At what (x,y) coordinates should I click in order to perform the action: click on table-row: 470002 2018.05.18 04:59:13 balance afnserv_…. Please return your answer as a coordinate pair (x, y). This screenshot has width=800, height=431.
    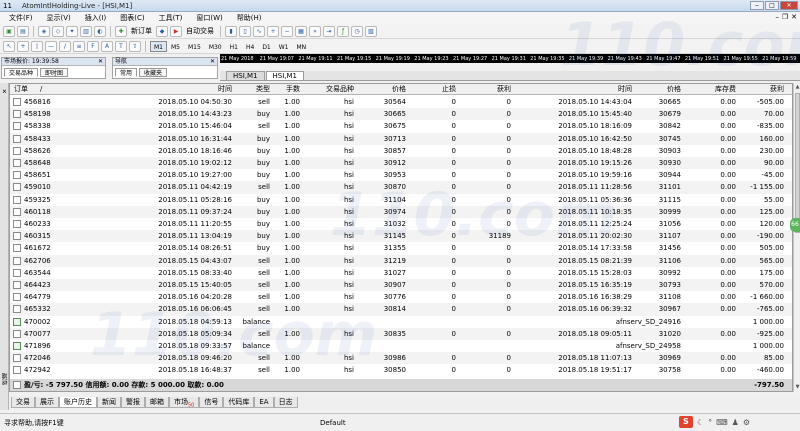
    Looking at the image, I should click on (401, 322).